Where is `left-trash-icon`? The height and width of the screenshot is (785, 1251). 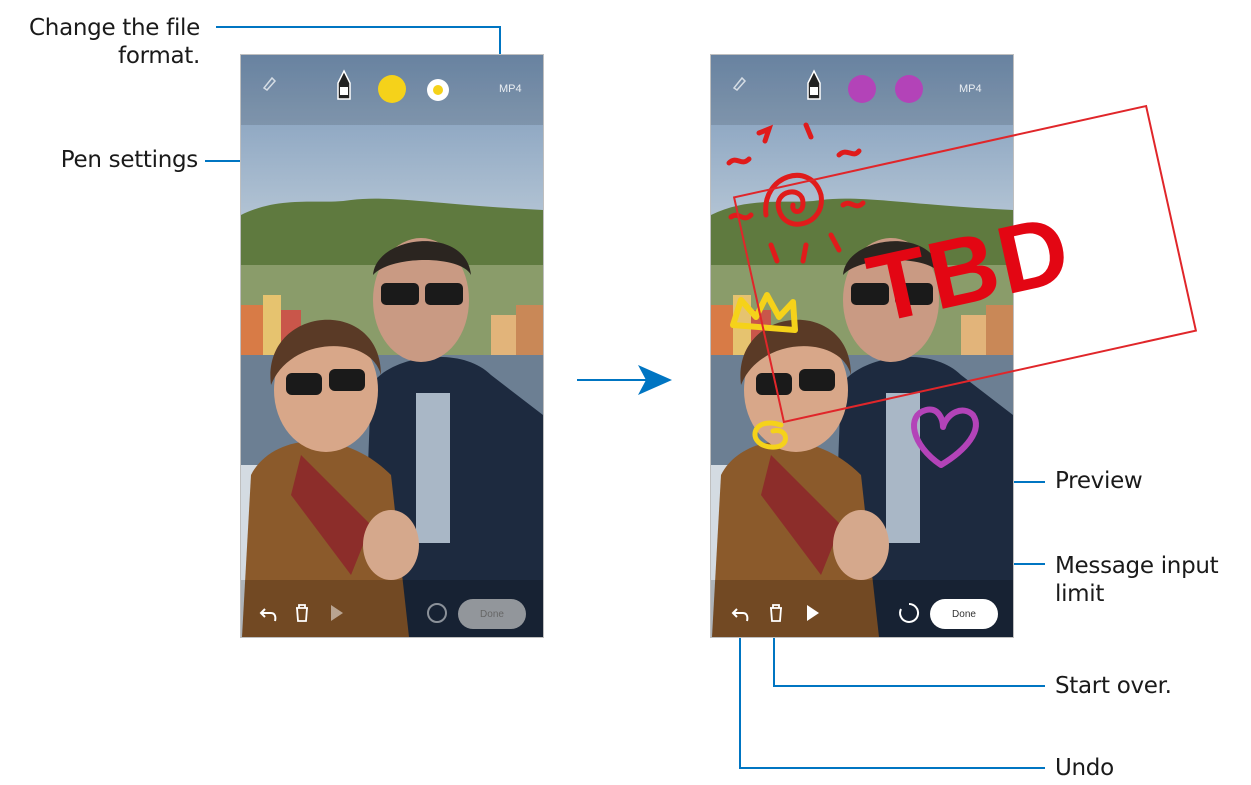
left-trash-icon is located at coordinates (302, 615).